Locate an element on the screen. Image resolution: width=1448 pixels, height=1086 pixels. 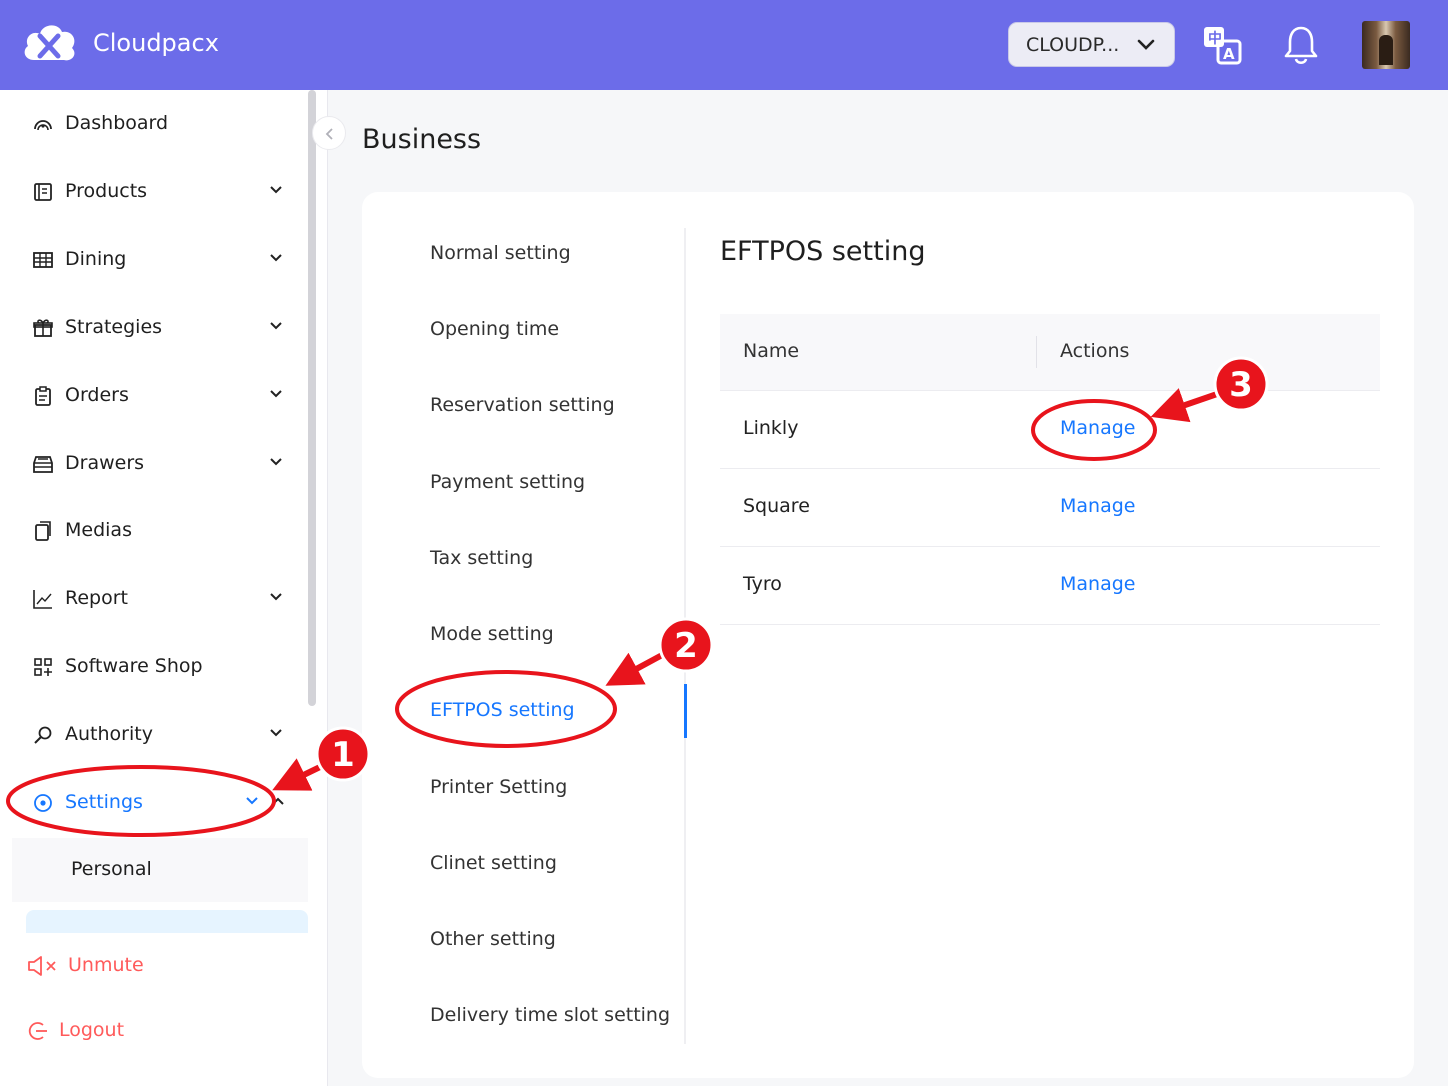
collapse-sidebar-button is located at coordinates (329, 133).